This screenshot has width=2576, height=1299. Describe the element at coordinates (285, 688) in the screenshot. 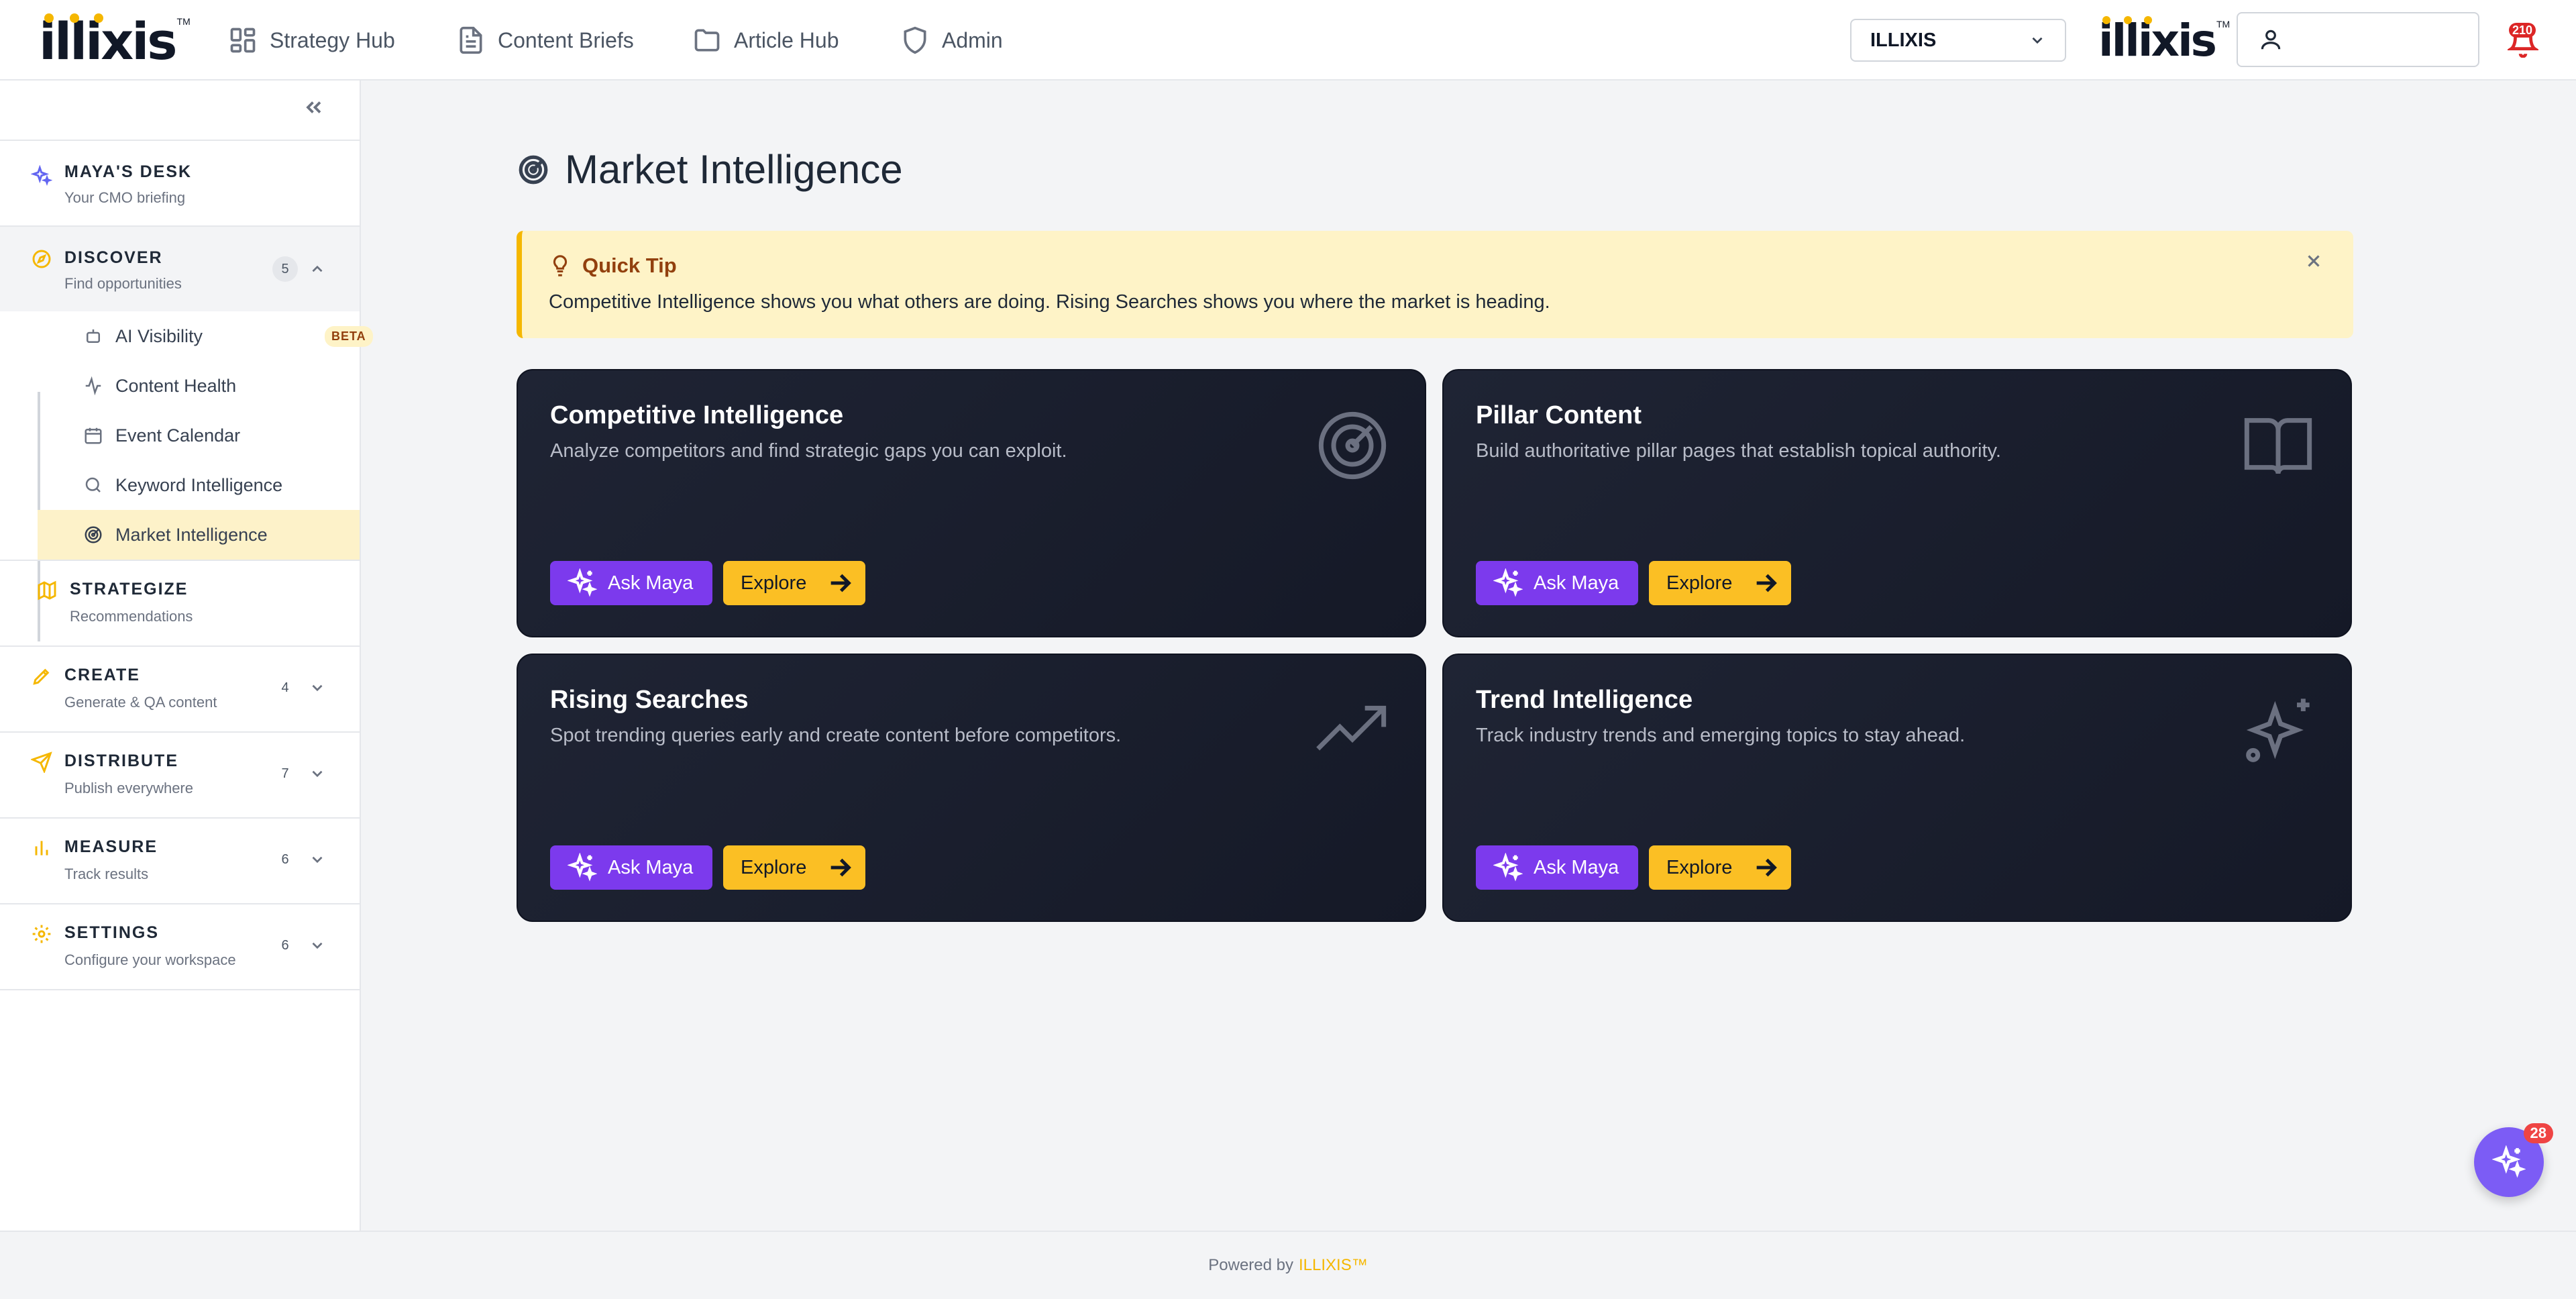

I see `section-count-badge: 4` at that location.